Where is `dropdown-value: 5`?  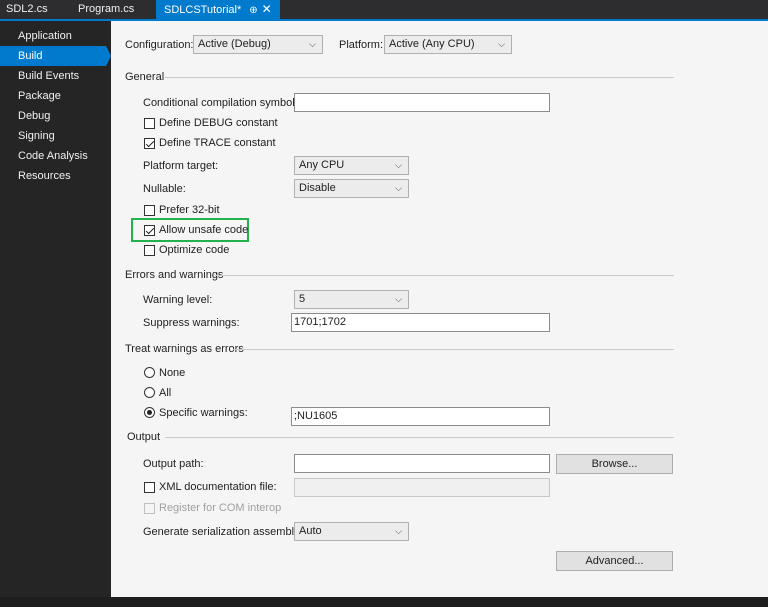 dropdown-value: 5 is located at coordinates (302, 299).